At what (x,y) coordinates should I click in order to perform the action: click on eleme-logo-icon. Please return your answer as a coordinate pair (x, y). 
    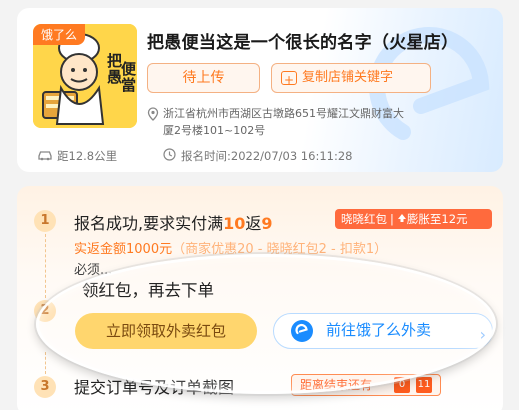
    Looking at the image, I should click on (302, 331).